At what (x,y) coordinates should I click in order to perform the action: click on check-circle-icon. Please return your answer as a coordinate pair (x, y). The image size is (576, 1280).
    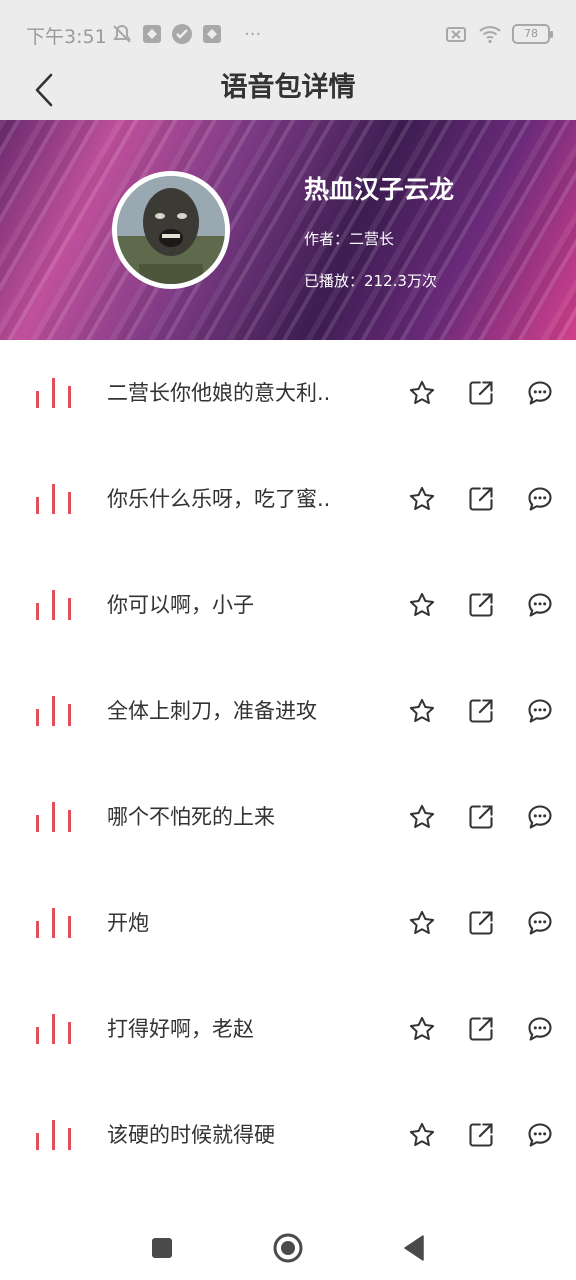
    Looking at the image, I should click on (182, 34).